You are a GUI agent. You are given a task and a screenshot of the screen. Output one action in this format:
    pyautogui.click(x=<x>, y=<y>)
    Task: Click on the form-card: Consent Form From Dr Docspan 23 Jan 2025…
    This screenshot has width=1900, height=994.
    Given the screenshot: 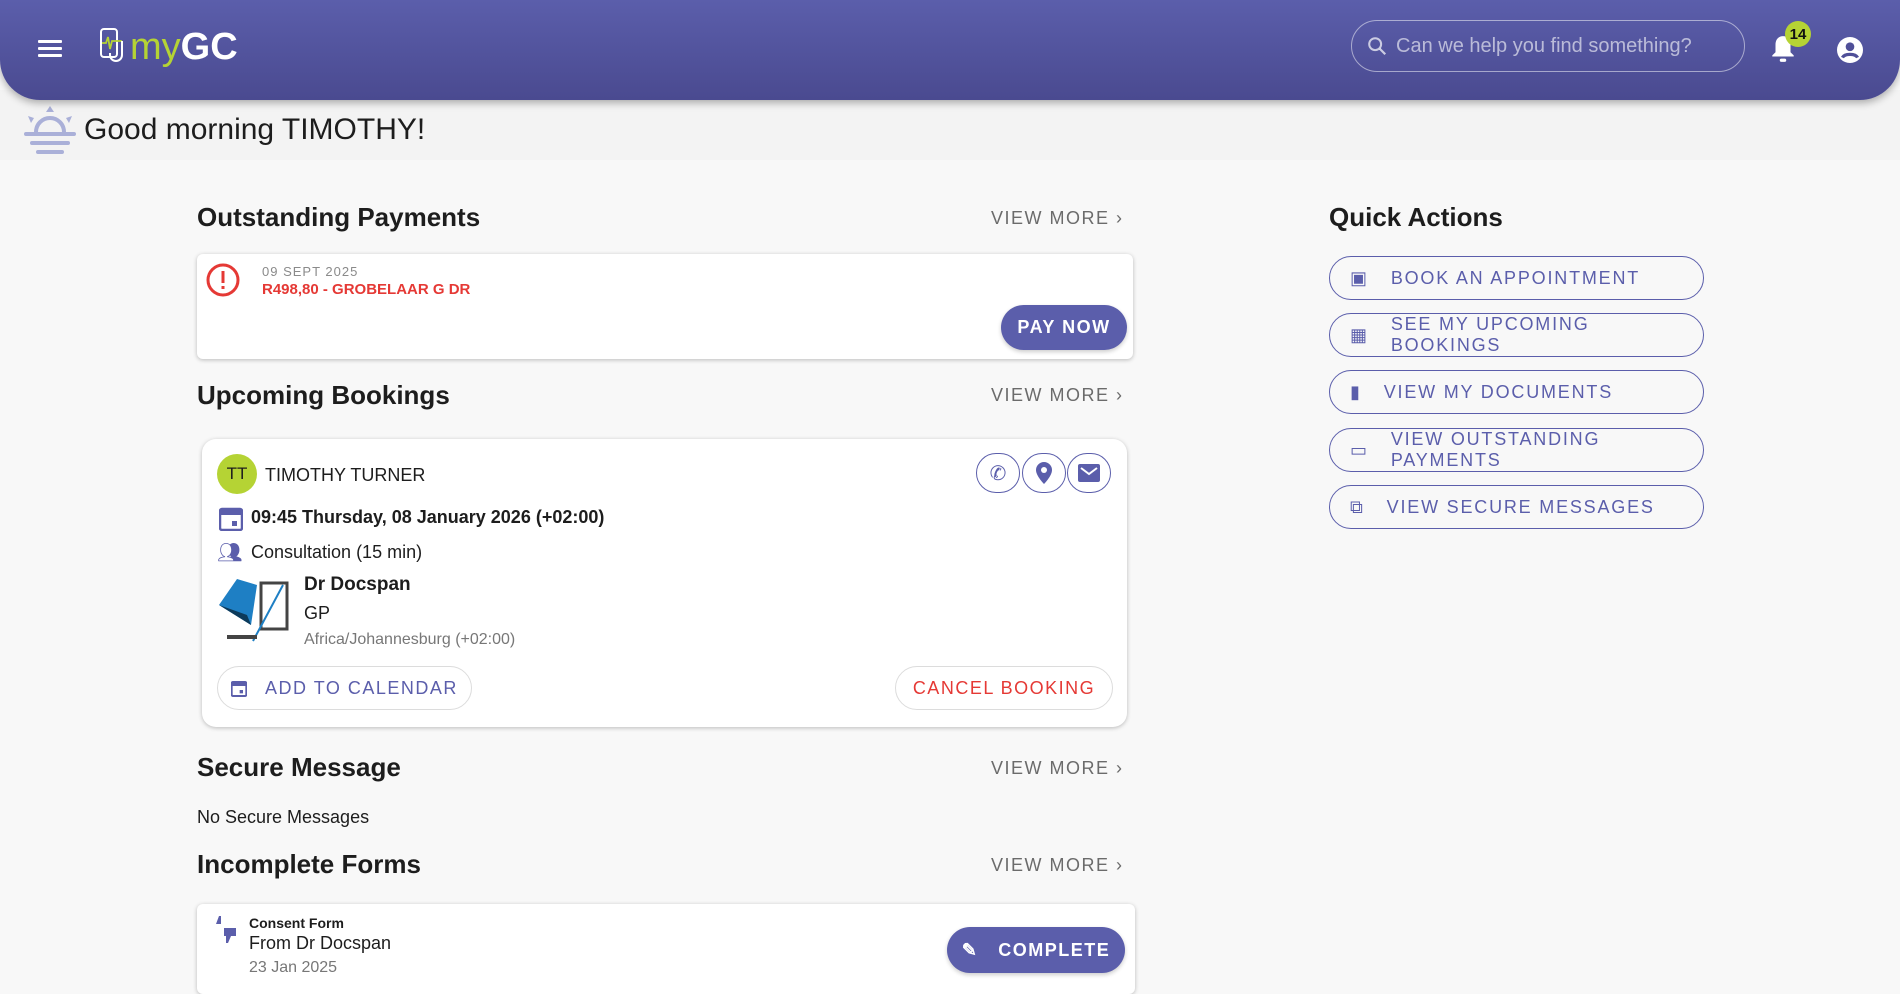 What is the action you would take?
    pyautogui.click(x=666, y=949)
    